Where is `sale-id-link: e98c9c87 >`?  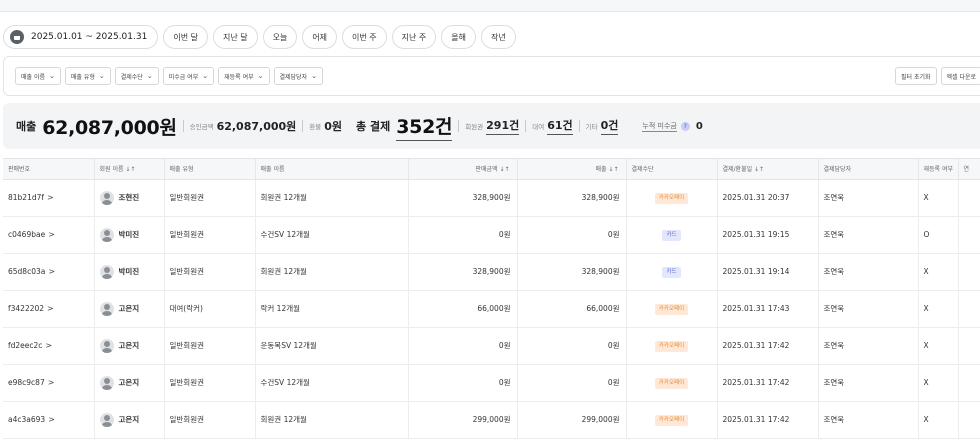
sale-id-link: e98c9c87 > is located at coordinates (31, 382).